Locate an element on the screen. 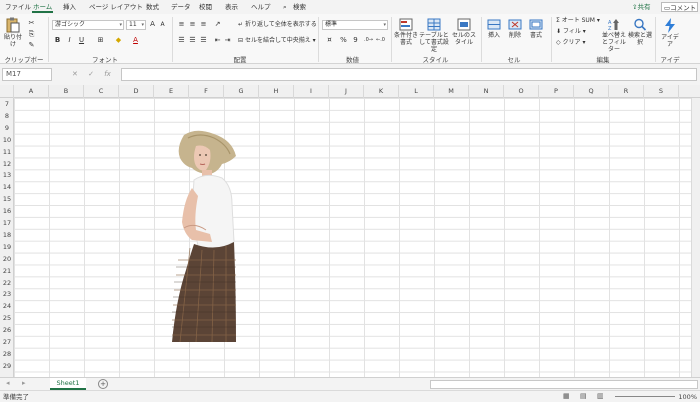  align-right-icon: ☰ is located at coordinates (203, 40).